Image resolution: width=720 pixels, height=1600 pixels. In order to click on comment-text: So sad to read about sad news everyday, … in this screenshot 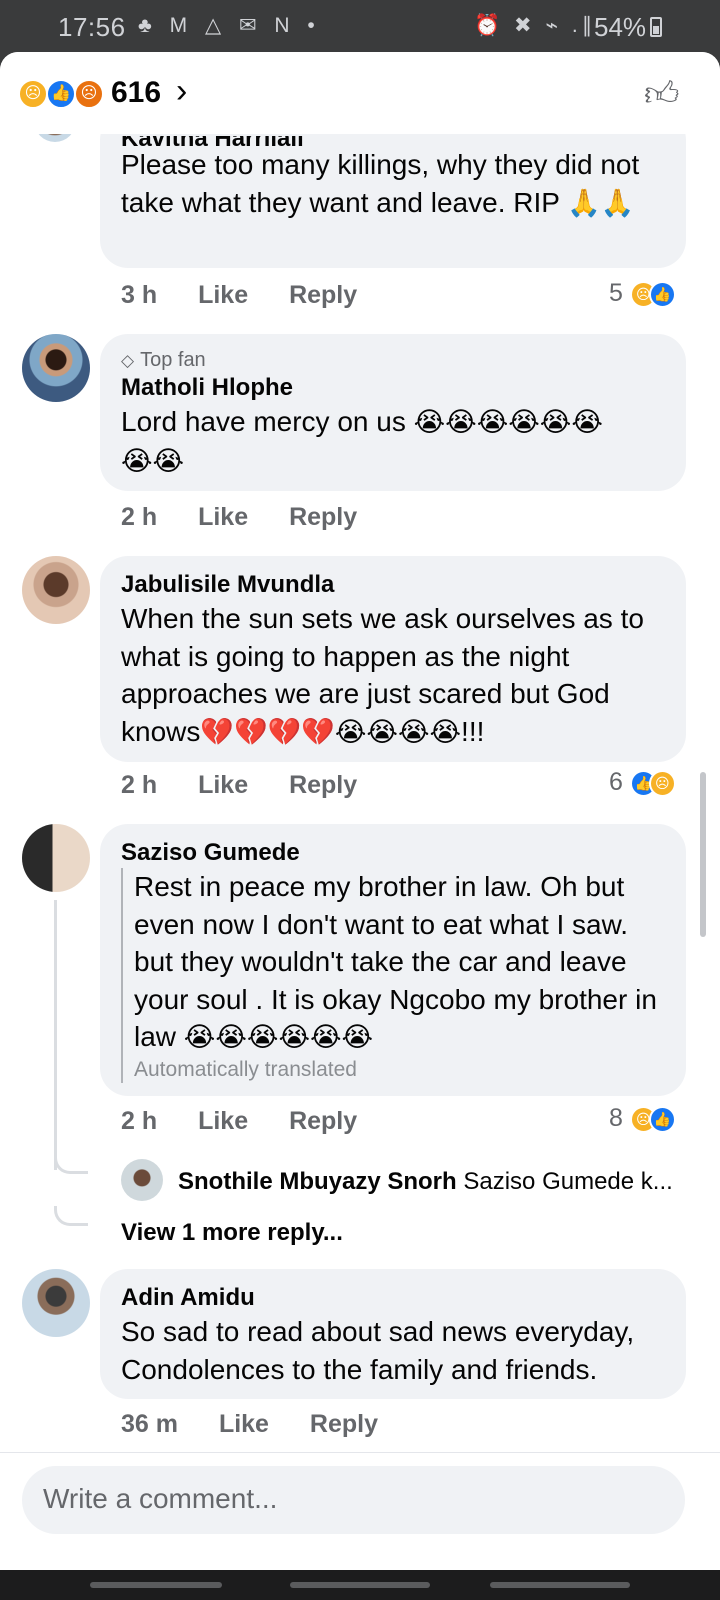, I will do `click(378, 1350)`.